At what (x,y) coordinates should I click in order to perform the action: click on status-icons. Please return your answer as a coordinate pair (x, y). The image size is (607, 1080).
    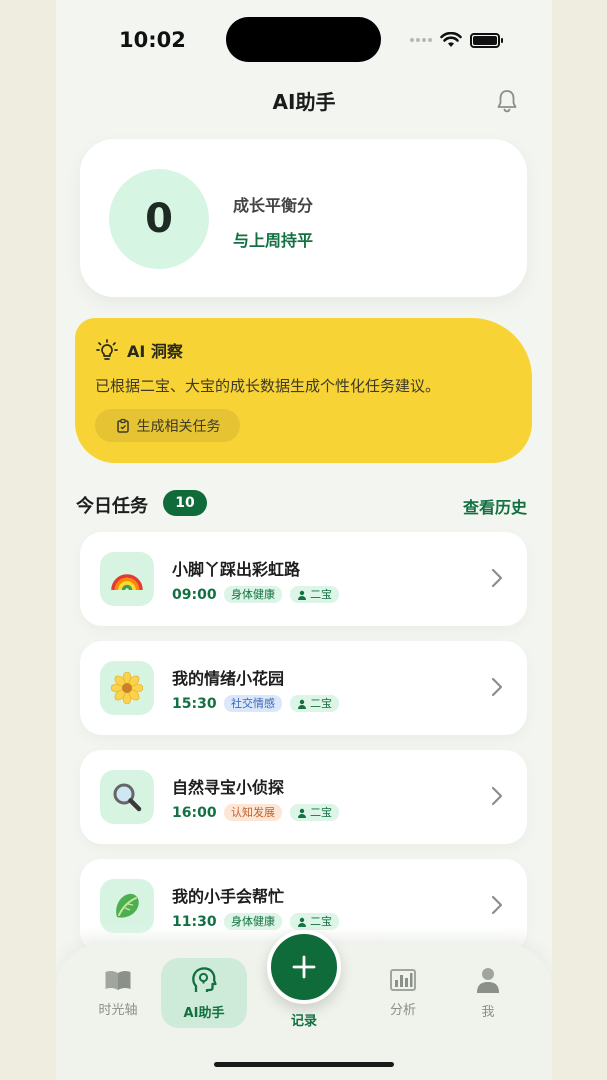
    Looking at the image, I should click on (456, 40).